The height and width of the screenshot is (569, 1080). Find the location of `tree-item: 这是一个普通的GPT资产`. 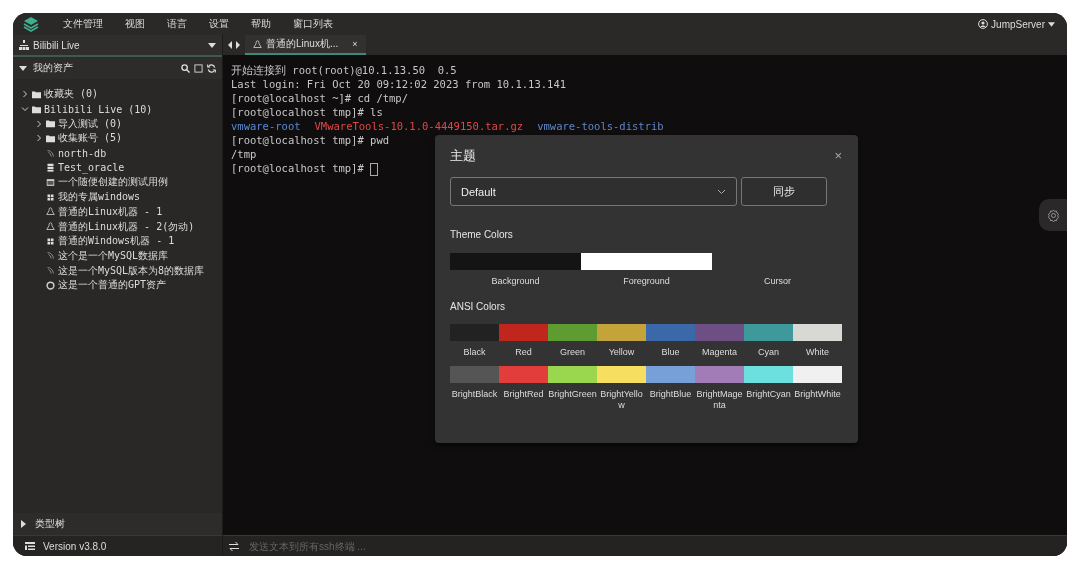

tree-item: 这是一个普通的GPT资产 is located at coordinates (112, 285).